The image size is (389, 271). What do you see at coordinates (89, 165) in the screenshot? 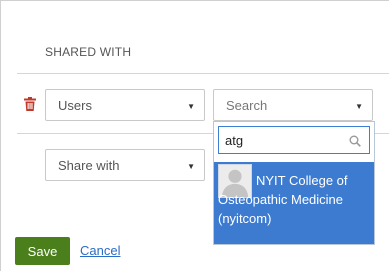
I see `permission-select-value: Share with` at bounding box center [89, 165].